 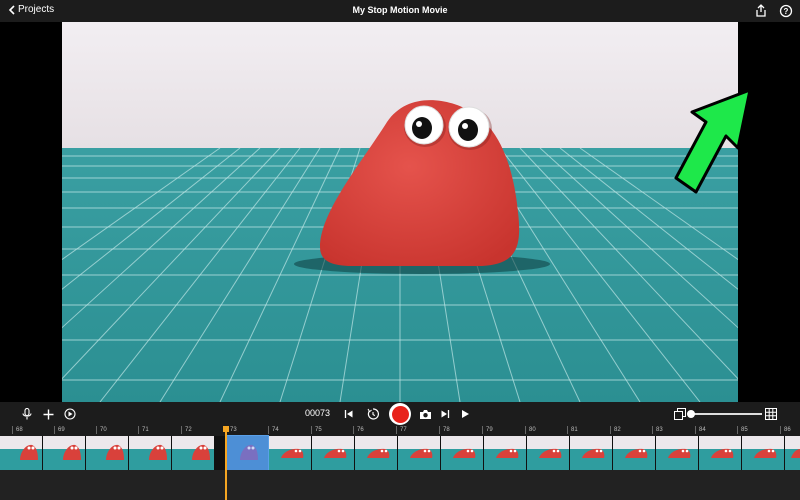 I want to click on microphone-icon, so click(x=27, y=414).